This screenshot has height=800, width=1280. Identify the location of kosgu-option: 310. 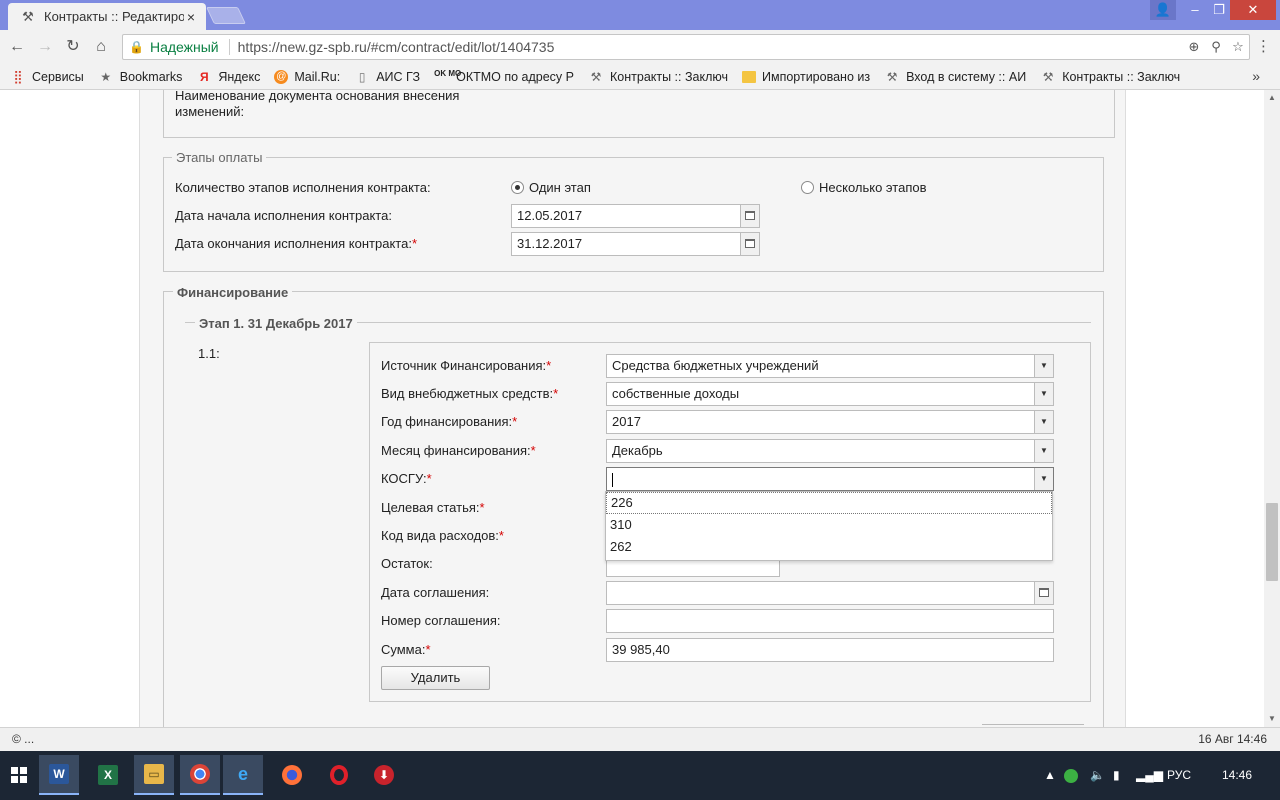
(829, 525).